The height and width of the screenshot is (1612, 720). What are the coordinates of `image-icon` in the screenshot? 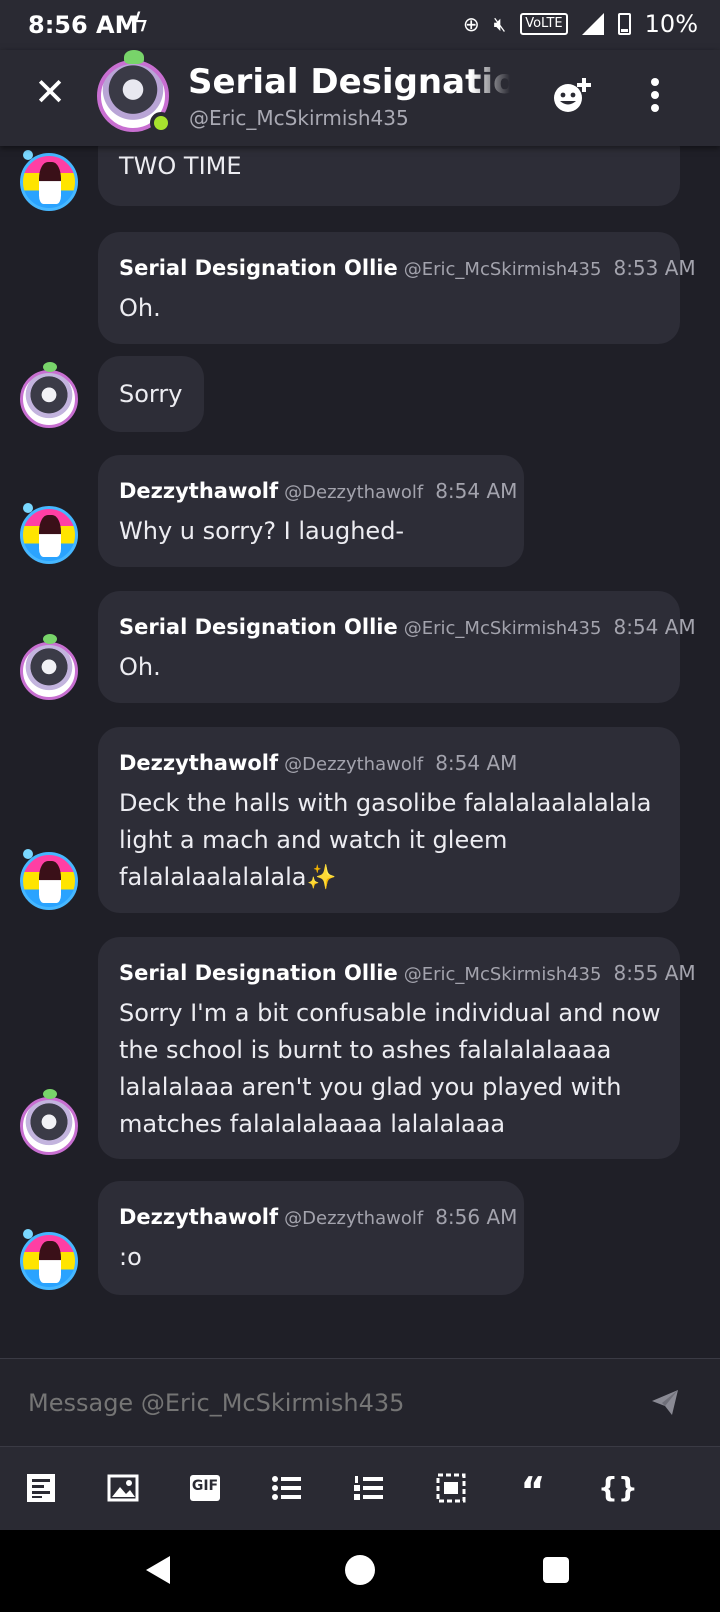 It's located at (123, 1488).